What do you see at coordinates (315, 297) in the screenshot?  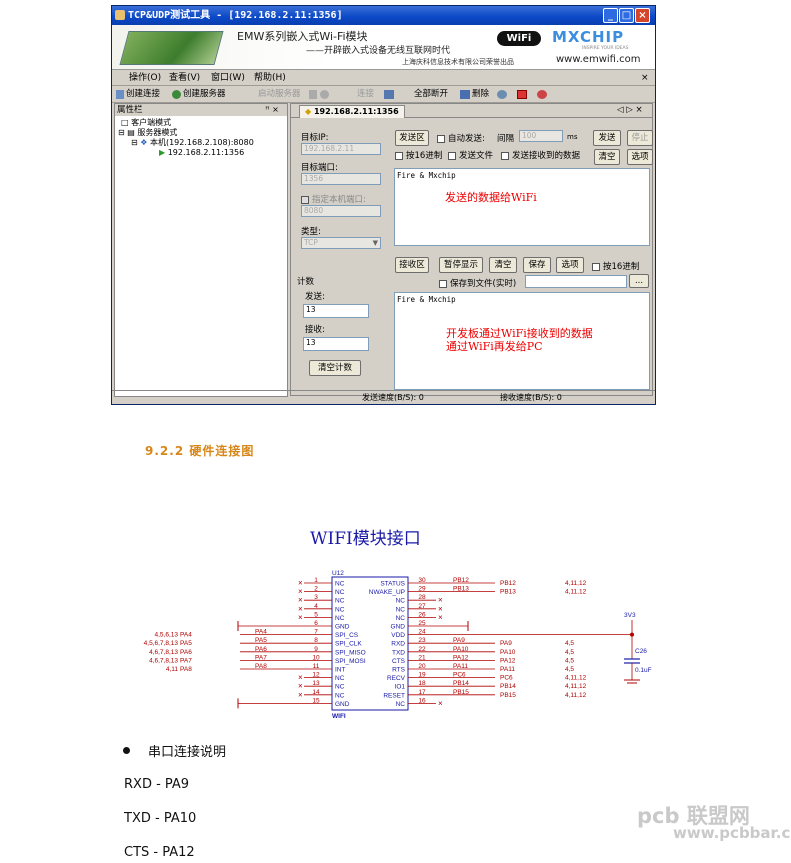 I see `sent-label: 发送:` at bounding box center [315, 297].